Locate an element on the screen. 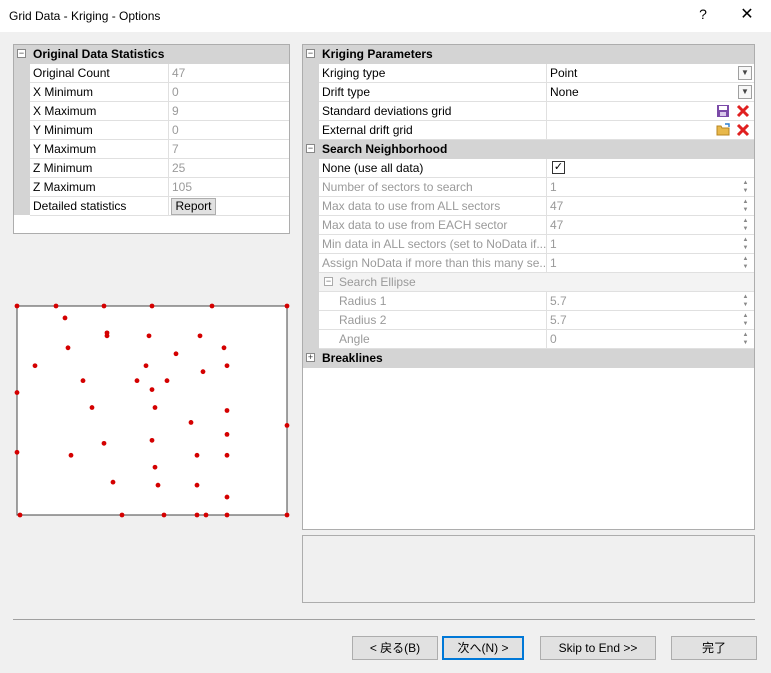  external-drift-value is located at coordinates (635, 130).